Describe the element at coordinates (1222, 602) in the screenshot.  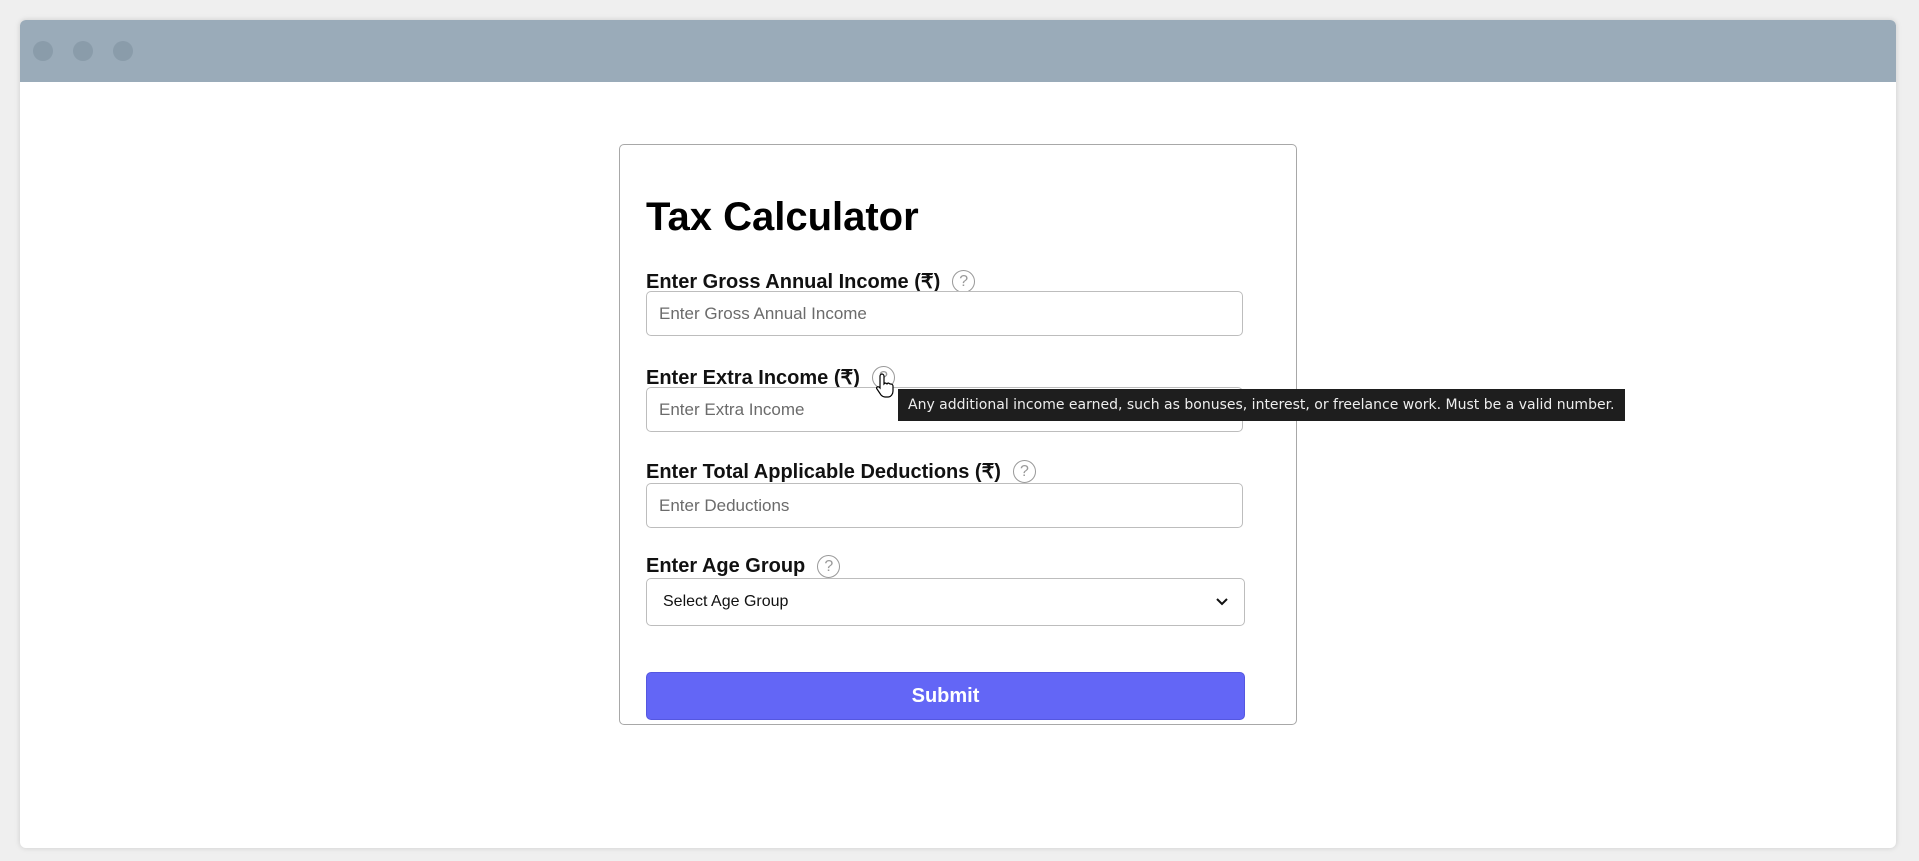
I see `chevron-down-icon` at that location.